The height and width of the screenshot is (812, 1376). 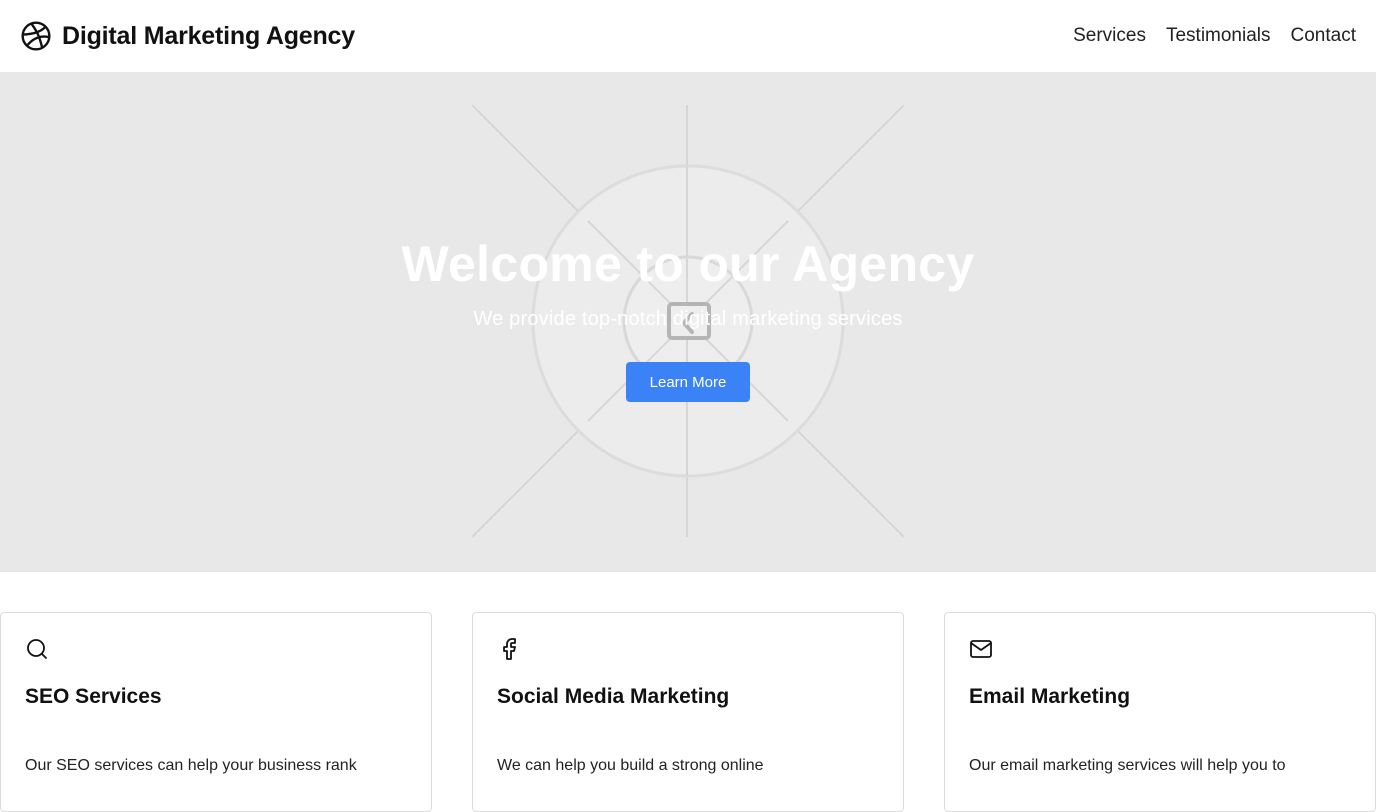 What do you see at coordinates (981, 649) in the screenshot?
I see `mail-icon` at bounding box center [981, 649].